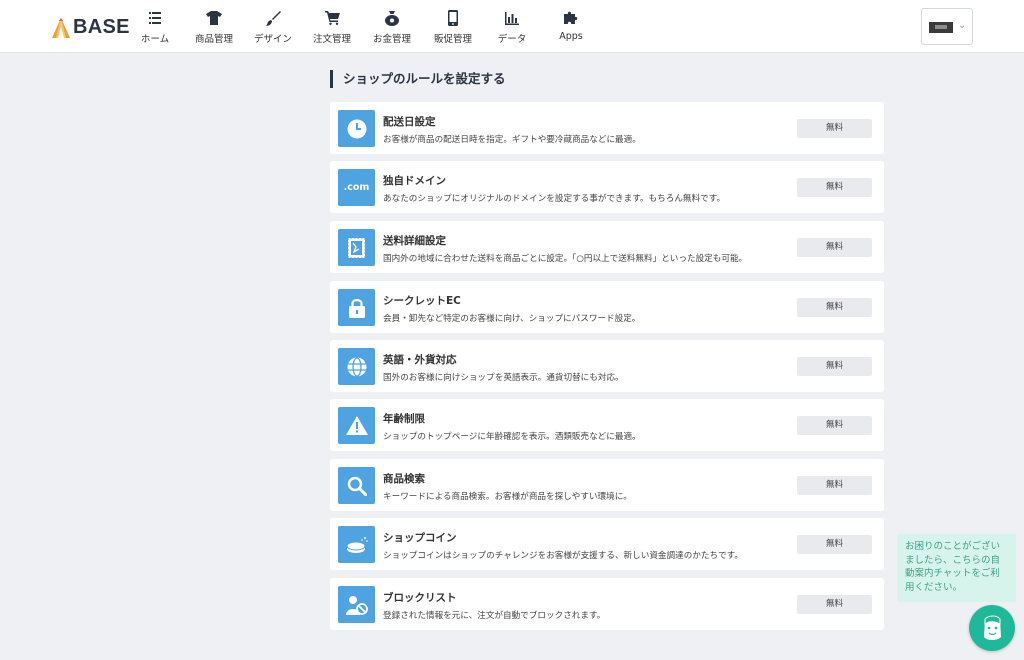 The height and width of the screenshot is (660, 1024). Describe the element at coordinates (414, 181) in the screenshot. I see `app-title: 独自ドメイン` at that location.